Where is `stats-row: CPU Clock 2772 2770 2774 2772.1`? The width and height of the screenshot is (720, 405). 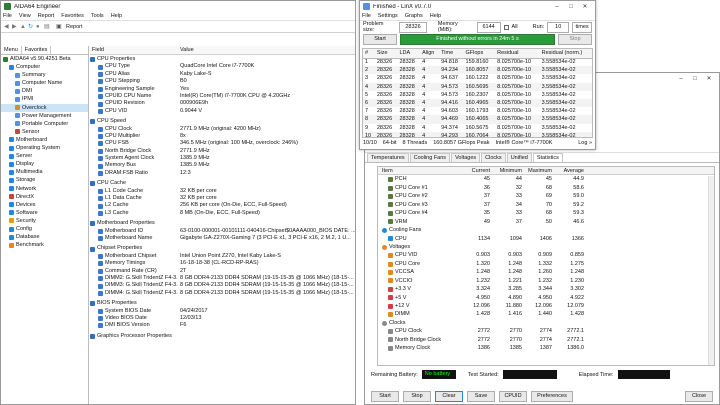 stats-row: CPU Clock 2772 2770 2774 2772.1 is located at coordinates (546, 331).